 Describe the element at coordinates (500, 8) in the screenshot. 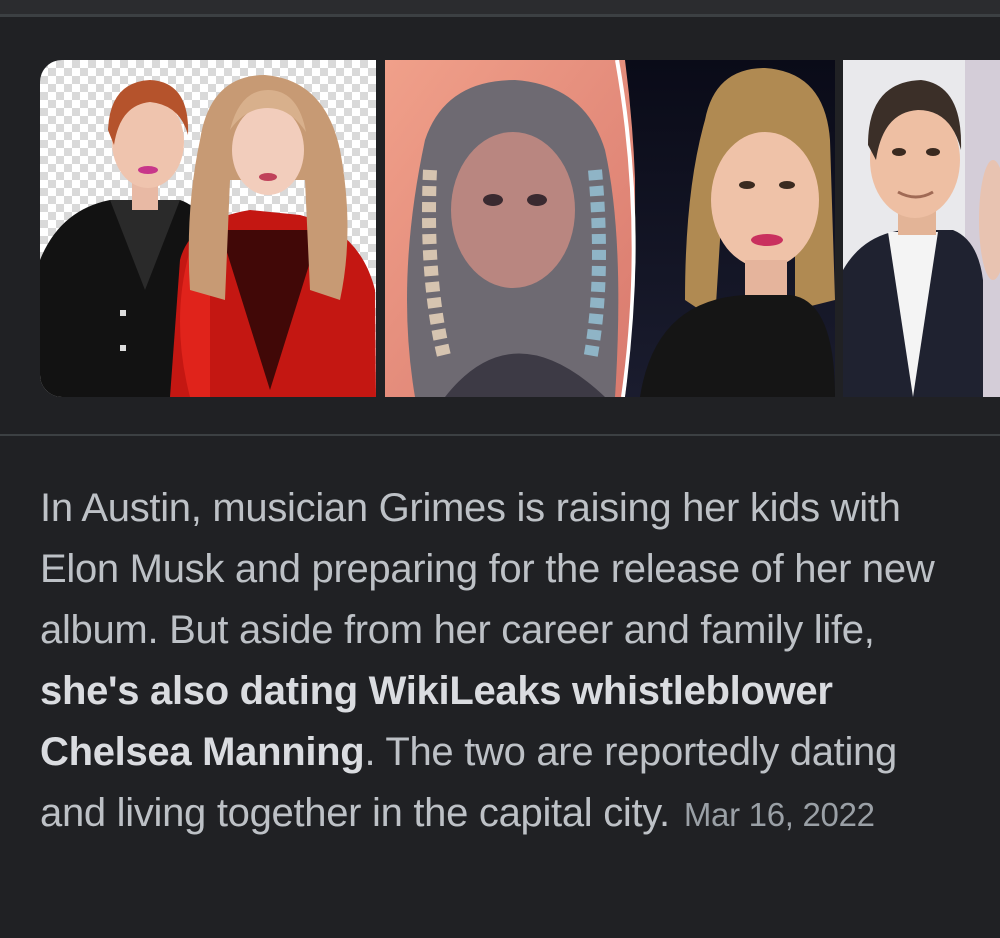

I see `top-bar` at that location.